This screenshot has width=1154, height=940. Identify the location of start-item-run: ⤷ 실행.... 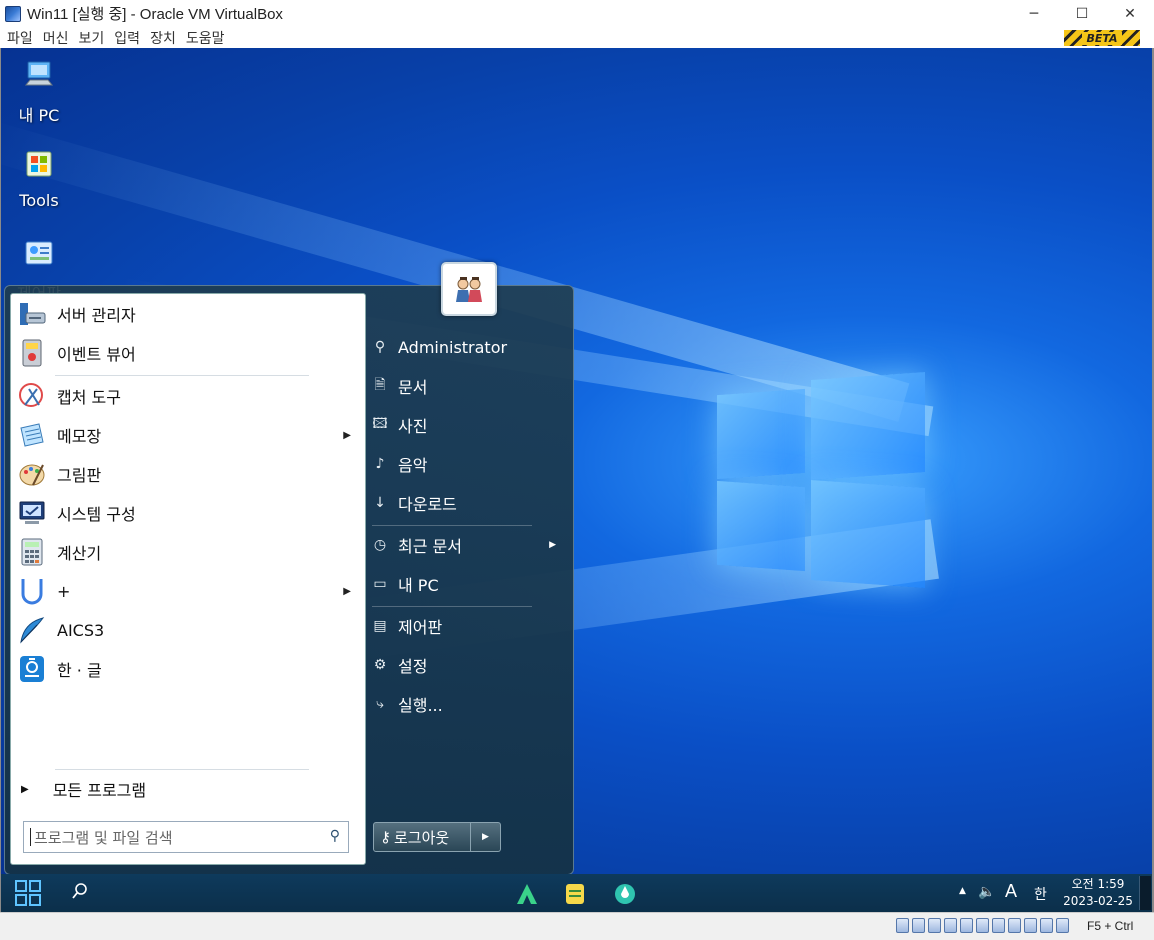
(467, 704).